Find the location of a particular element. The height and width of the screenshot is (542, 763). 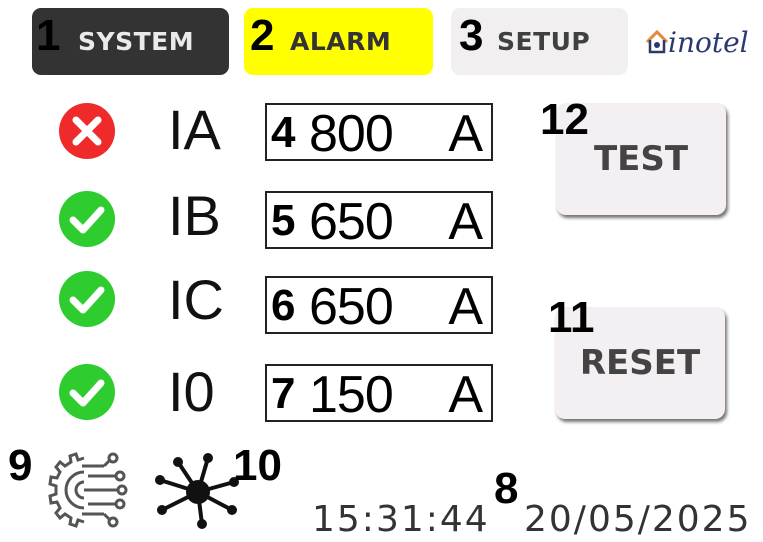

value-box-ic: 6 650 A is located at coordinates (379, 305).